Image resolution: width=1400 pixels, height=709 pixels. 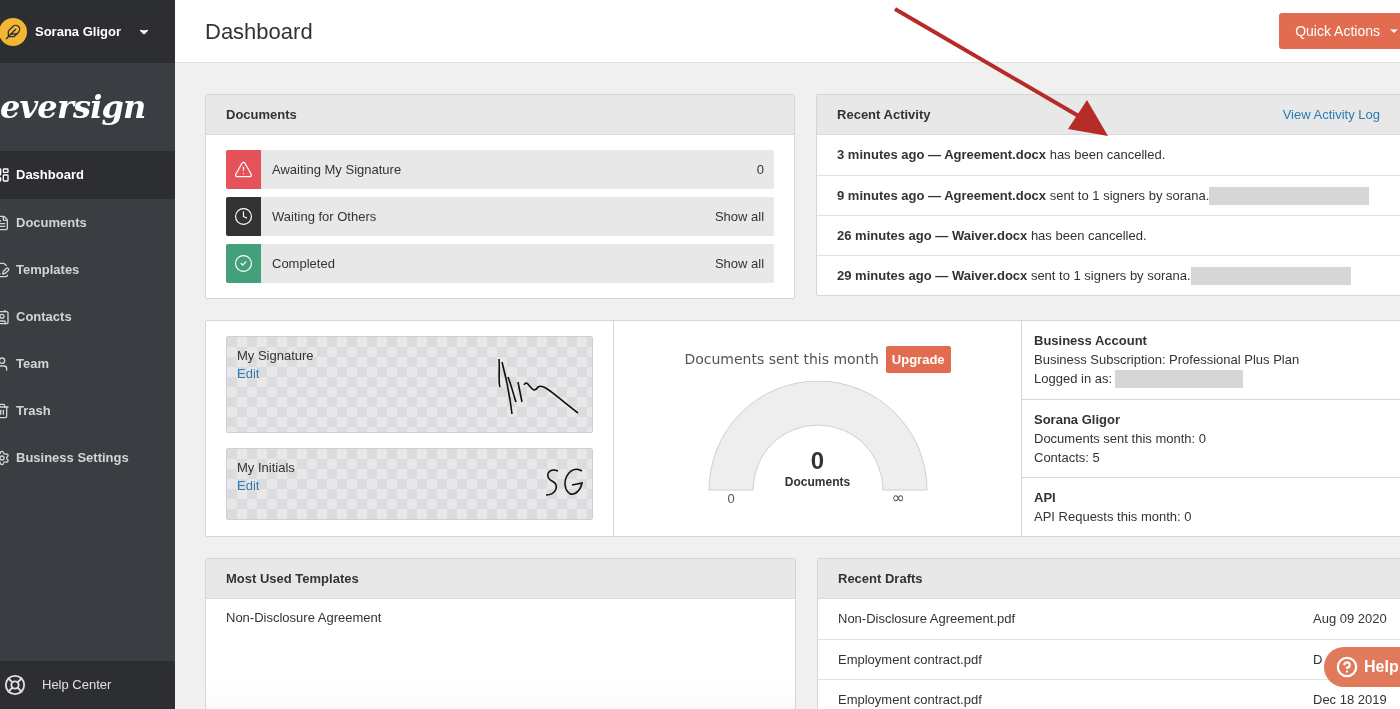 I want to click on status-value: 0, so click(x=760, y=169).